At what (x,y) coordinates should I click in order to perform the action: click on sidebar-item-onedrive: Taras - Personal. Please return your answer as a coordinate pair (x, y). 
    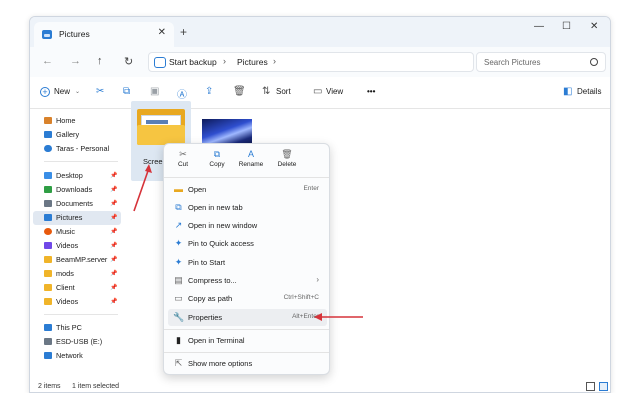
    Looking at the image, I should click on (76, 150).